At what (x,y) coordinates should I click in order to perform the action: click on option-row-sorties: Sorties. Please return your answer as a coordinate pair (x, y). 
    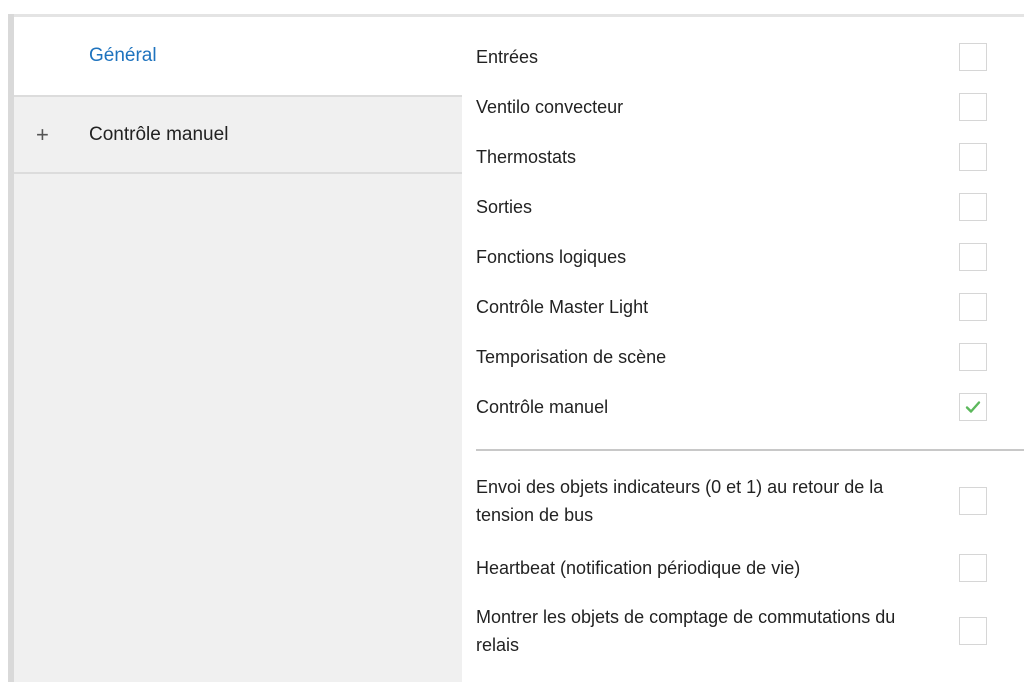
    Looking at the image, I should click on (750, 207).